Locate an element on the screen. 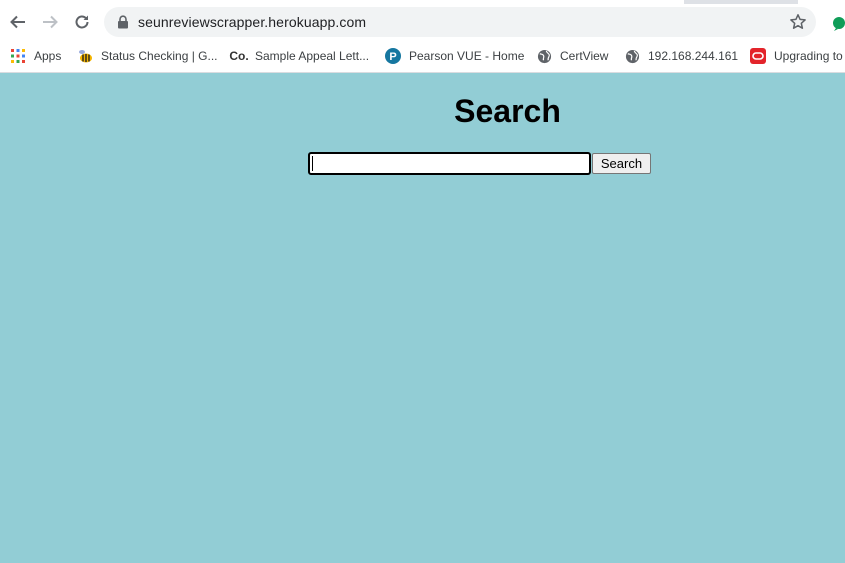  bee-icon is located at coordinates (85, 56).